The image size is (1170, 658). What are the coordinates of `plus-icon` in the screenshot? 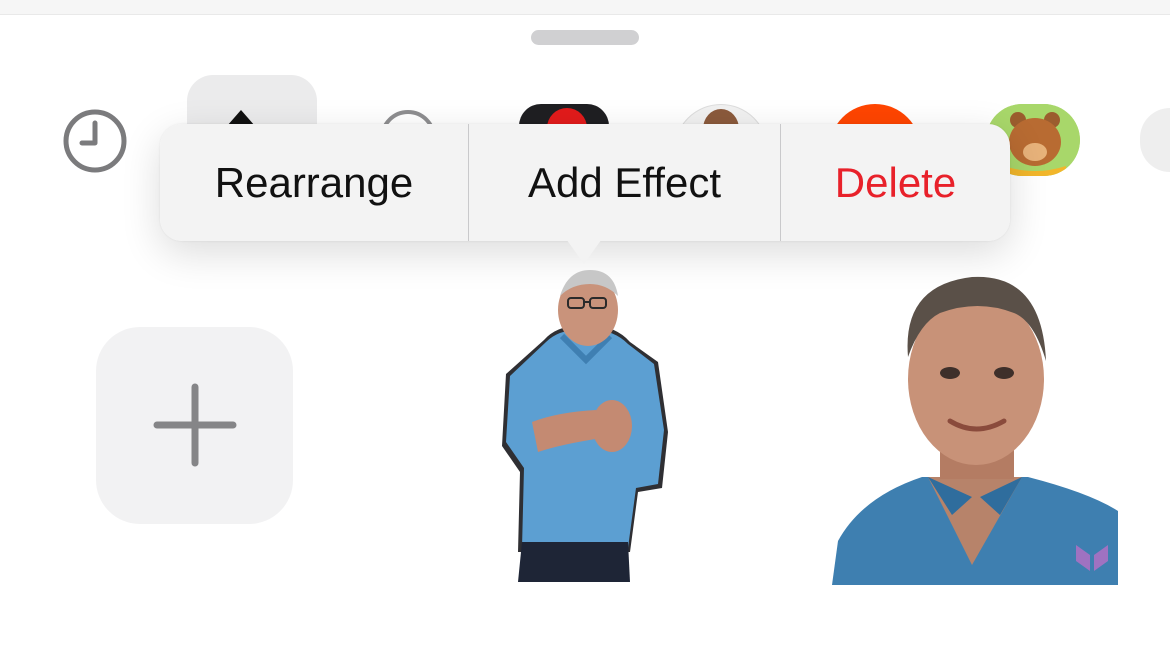 It's located at (195, 425).